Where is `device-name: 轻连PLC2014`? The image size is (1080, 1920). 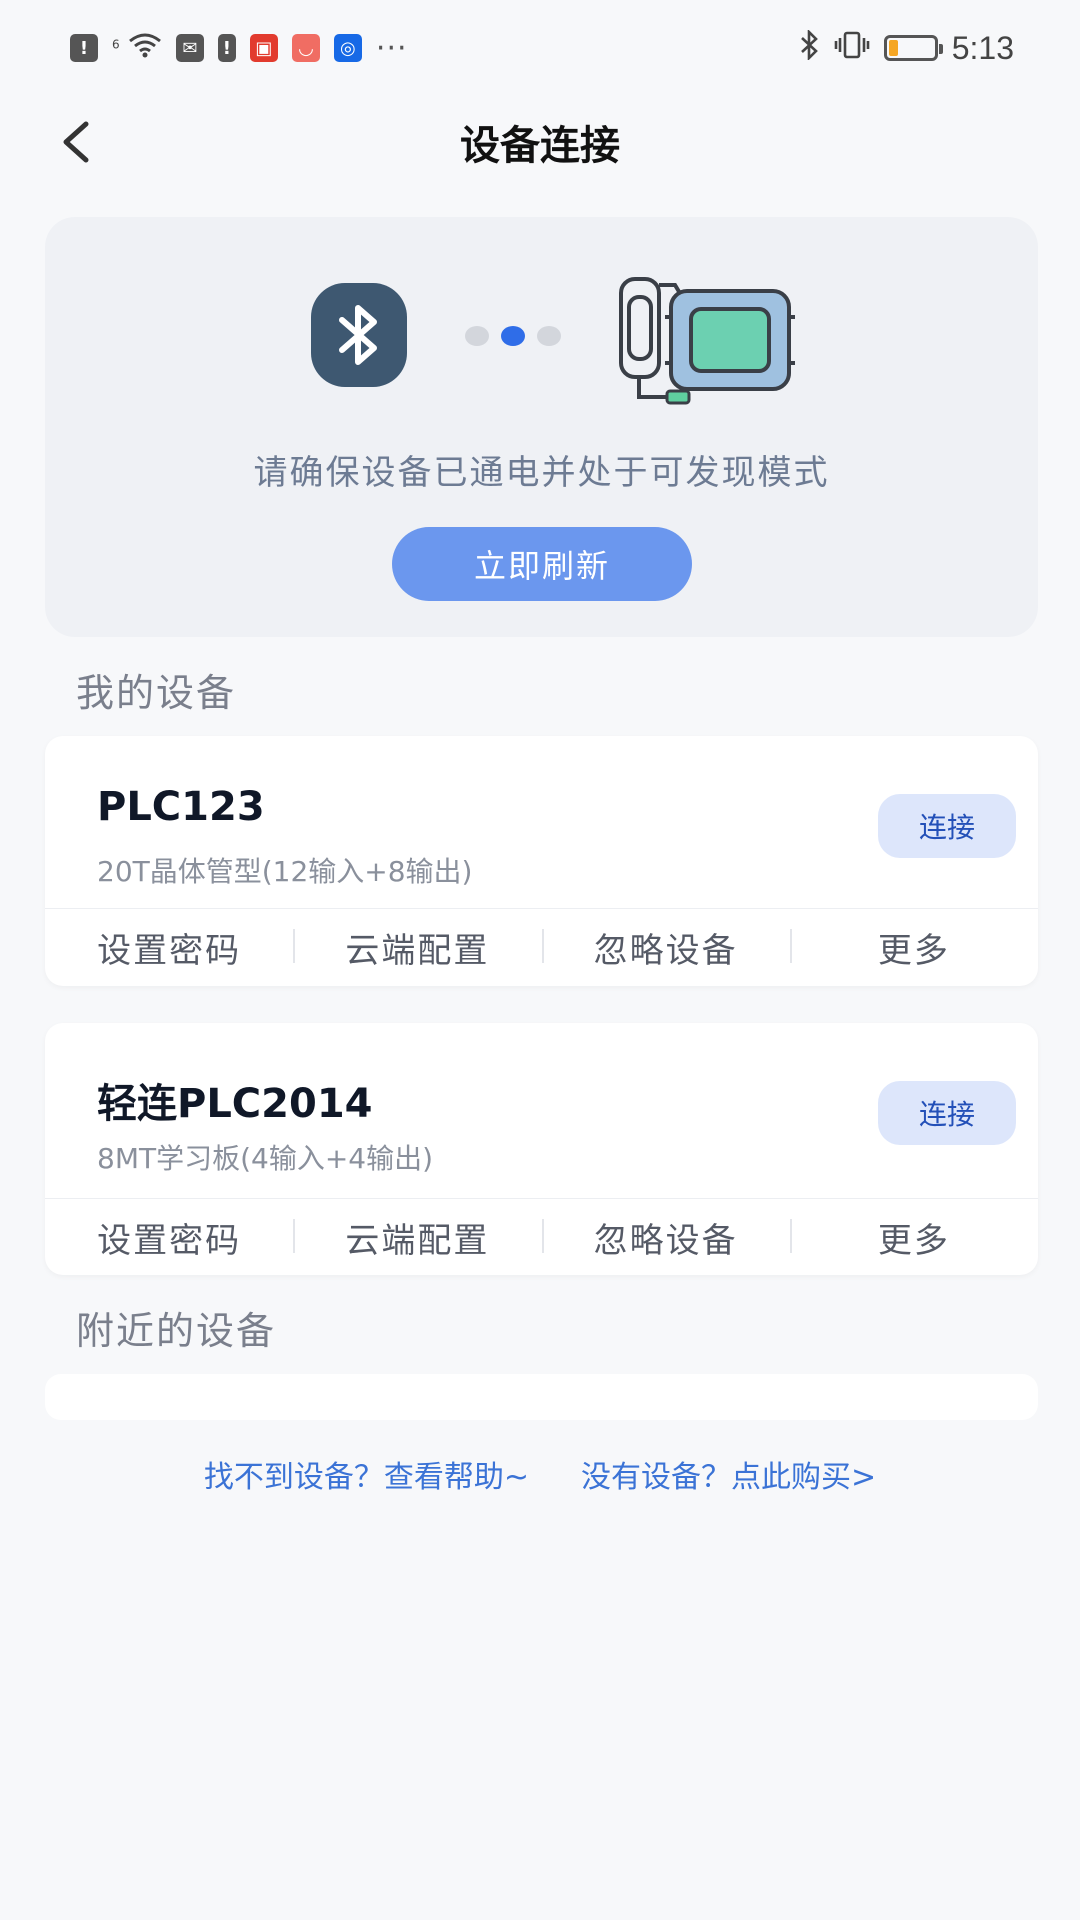
device-name: 轻连PLC2014 is located at coordinates (235, 1104).